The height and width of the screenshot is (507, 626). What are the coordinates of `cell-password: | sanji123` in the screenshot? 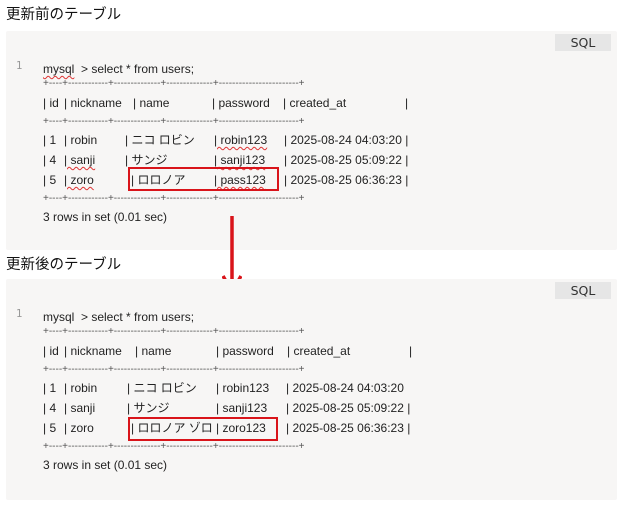 It's located at (242, 408).